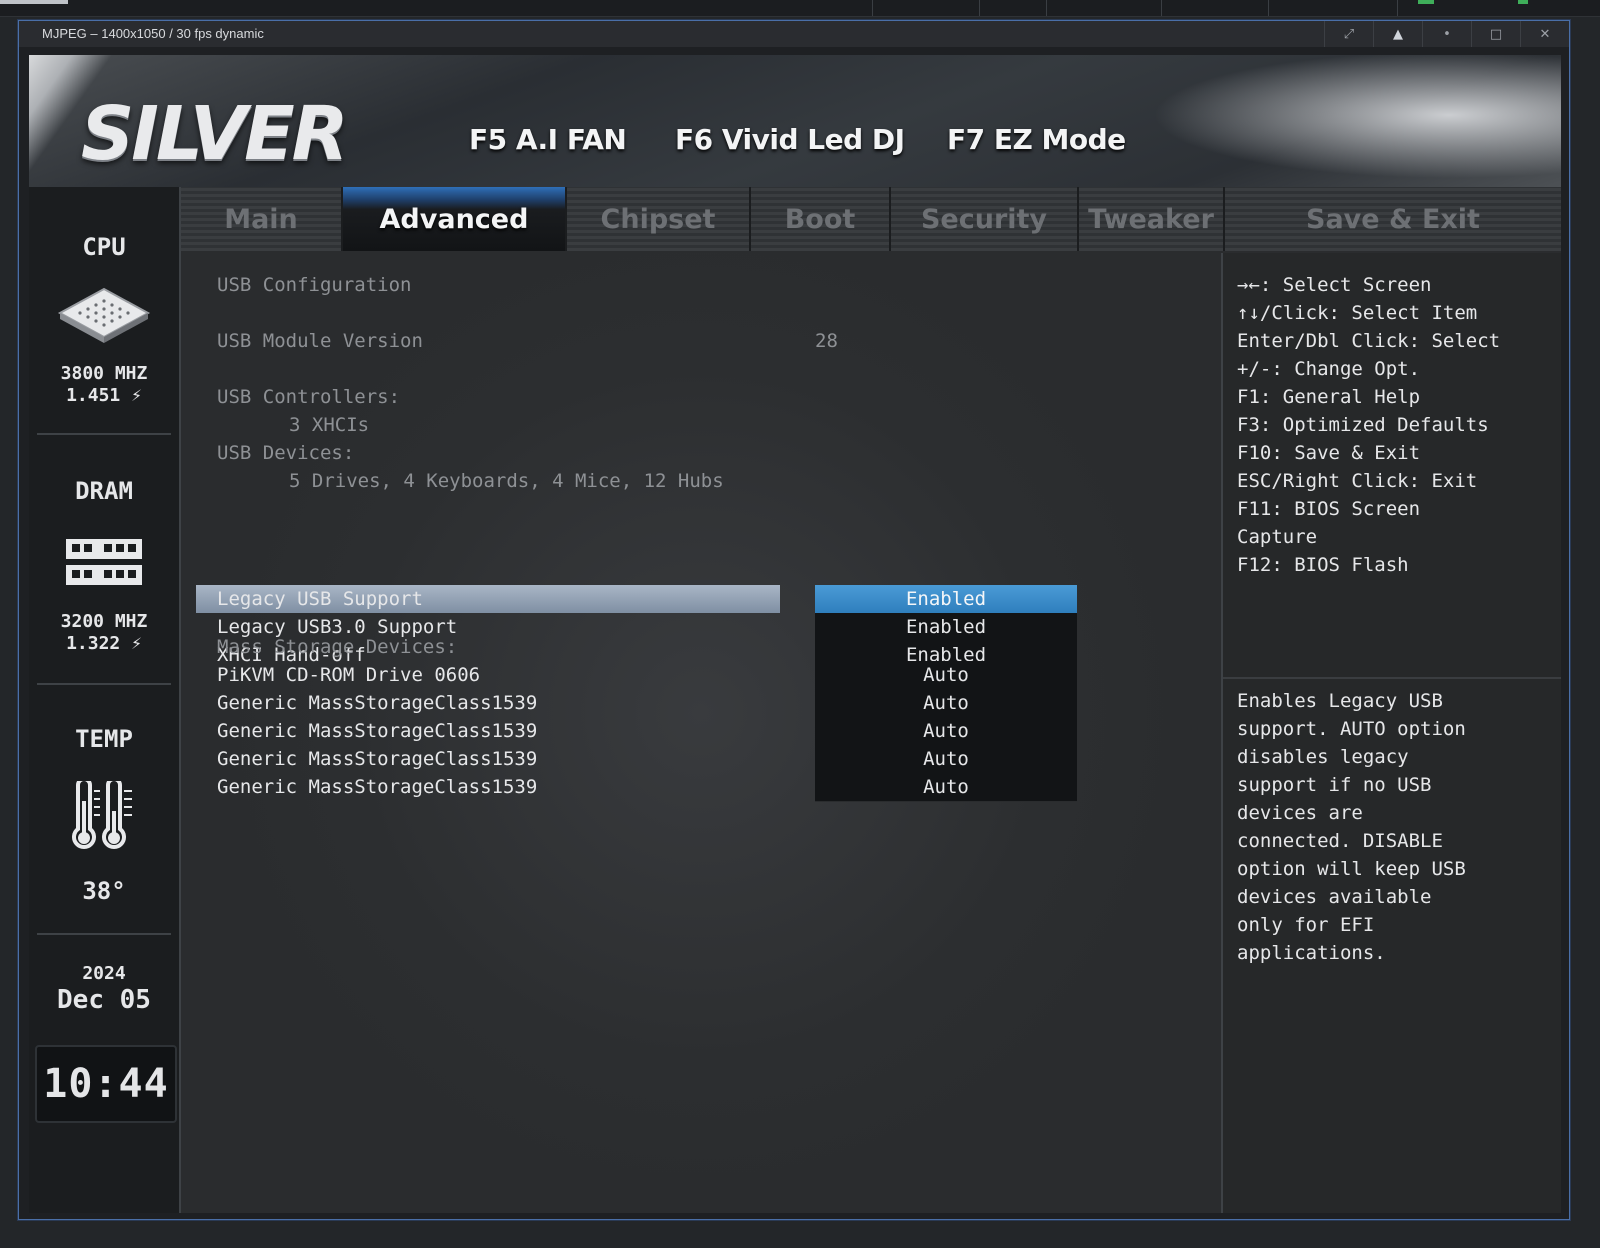  I want to click on hotkey-ez-mode: F7 EZ Mode, so click(1036, 139).